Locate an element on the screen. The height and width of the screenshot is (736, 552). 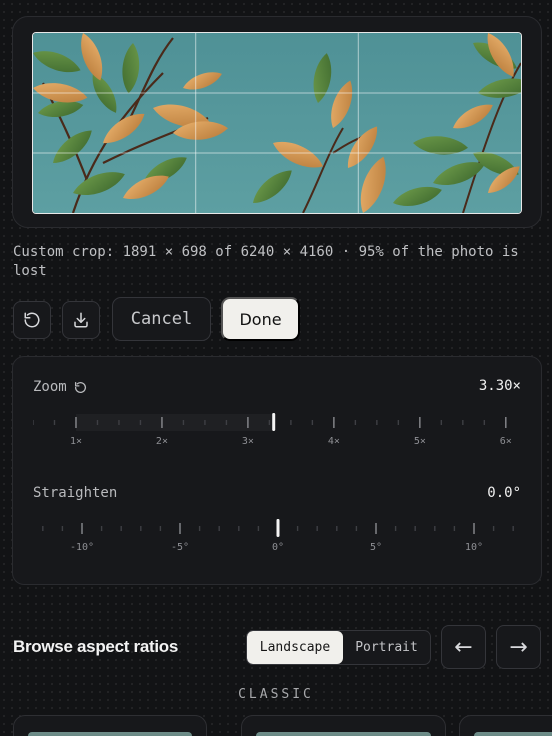
reset-button is located at coordinates (32, 320).